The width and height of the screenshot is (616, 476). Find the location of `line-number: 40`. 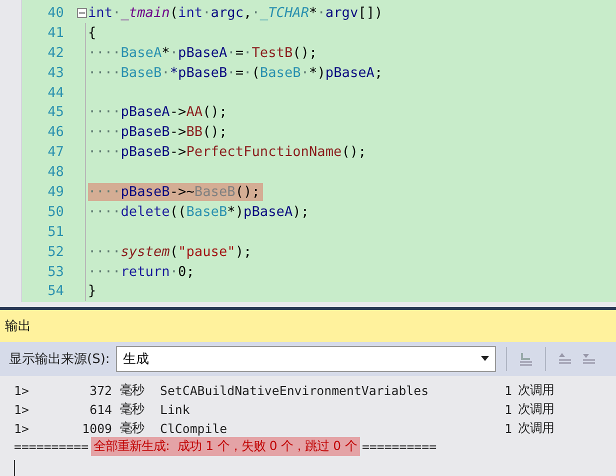

line-number: 40 is located at coordinates (55, 12).